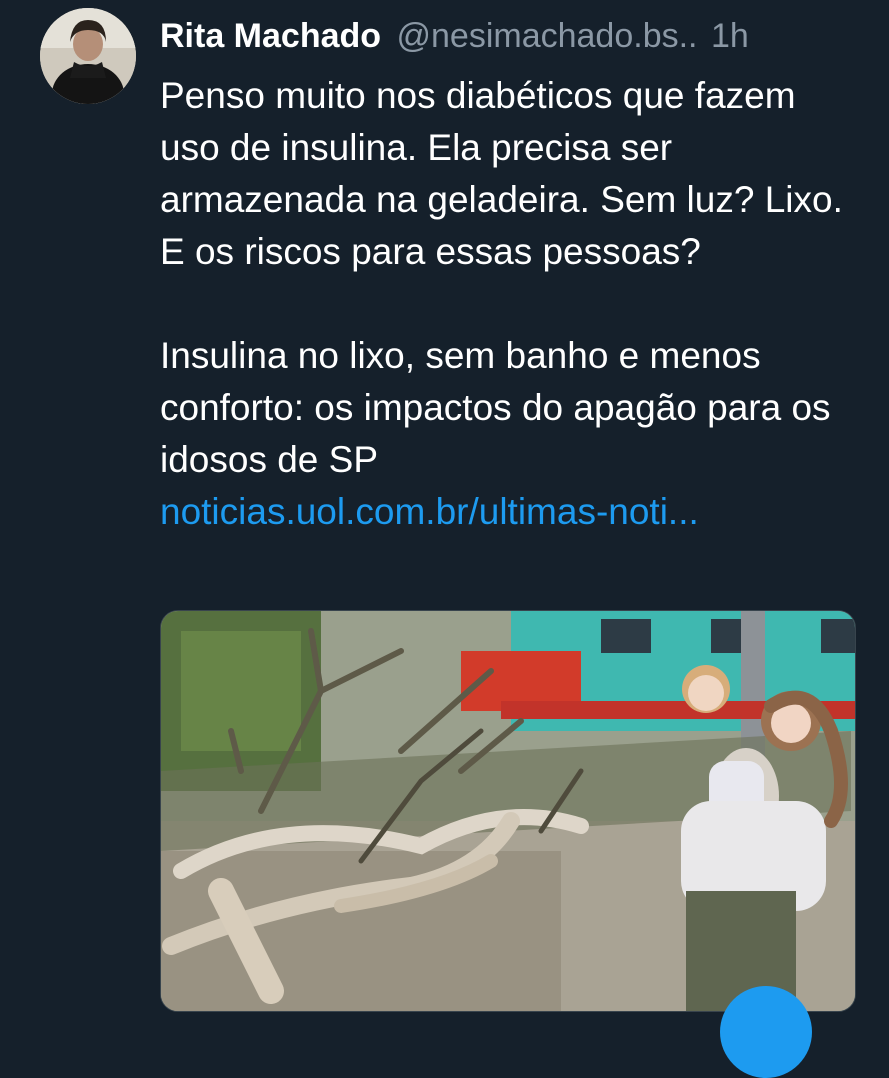  Describe the element at coordinates (547, 36) in the screenshot. I see `author-handle: @nesimachado.bs..` at that location.